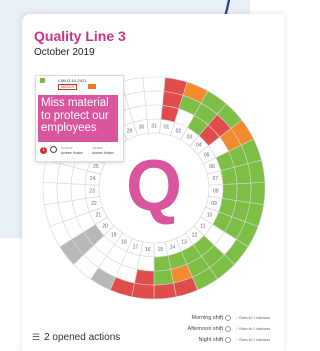 The height and width of the screenshot is (351, 320). Describe the element at coordinates (173, 247) in the screenshot. I see `day-number: 14` at that location.